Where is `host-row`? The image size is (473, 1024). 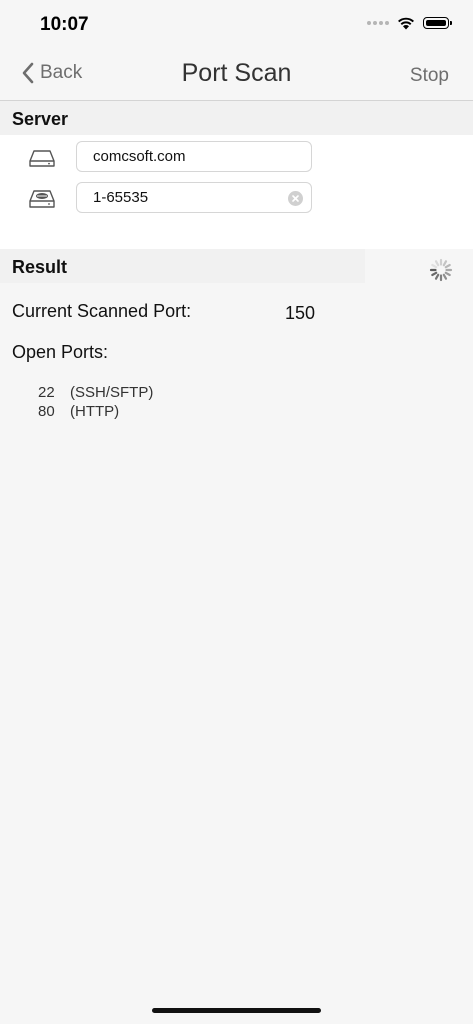
host-row is located at coordinates (236, 158).